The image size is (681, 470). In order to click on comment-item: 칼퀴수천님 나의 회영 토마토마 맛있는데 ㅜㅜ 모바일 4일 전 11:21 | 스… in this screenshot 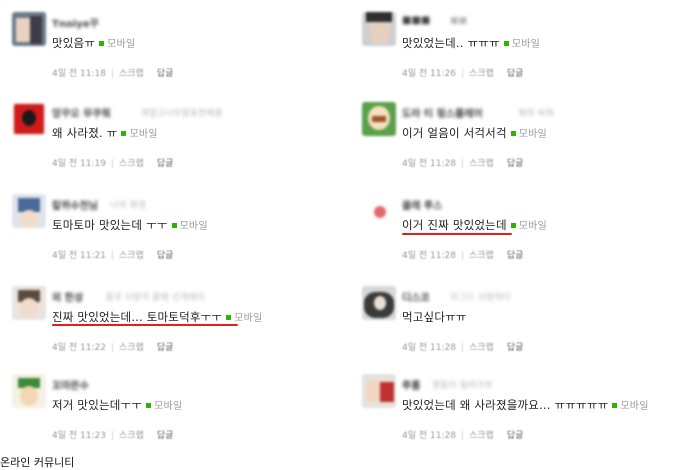, I will do `click(165, 226)`.